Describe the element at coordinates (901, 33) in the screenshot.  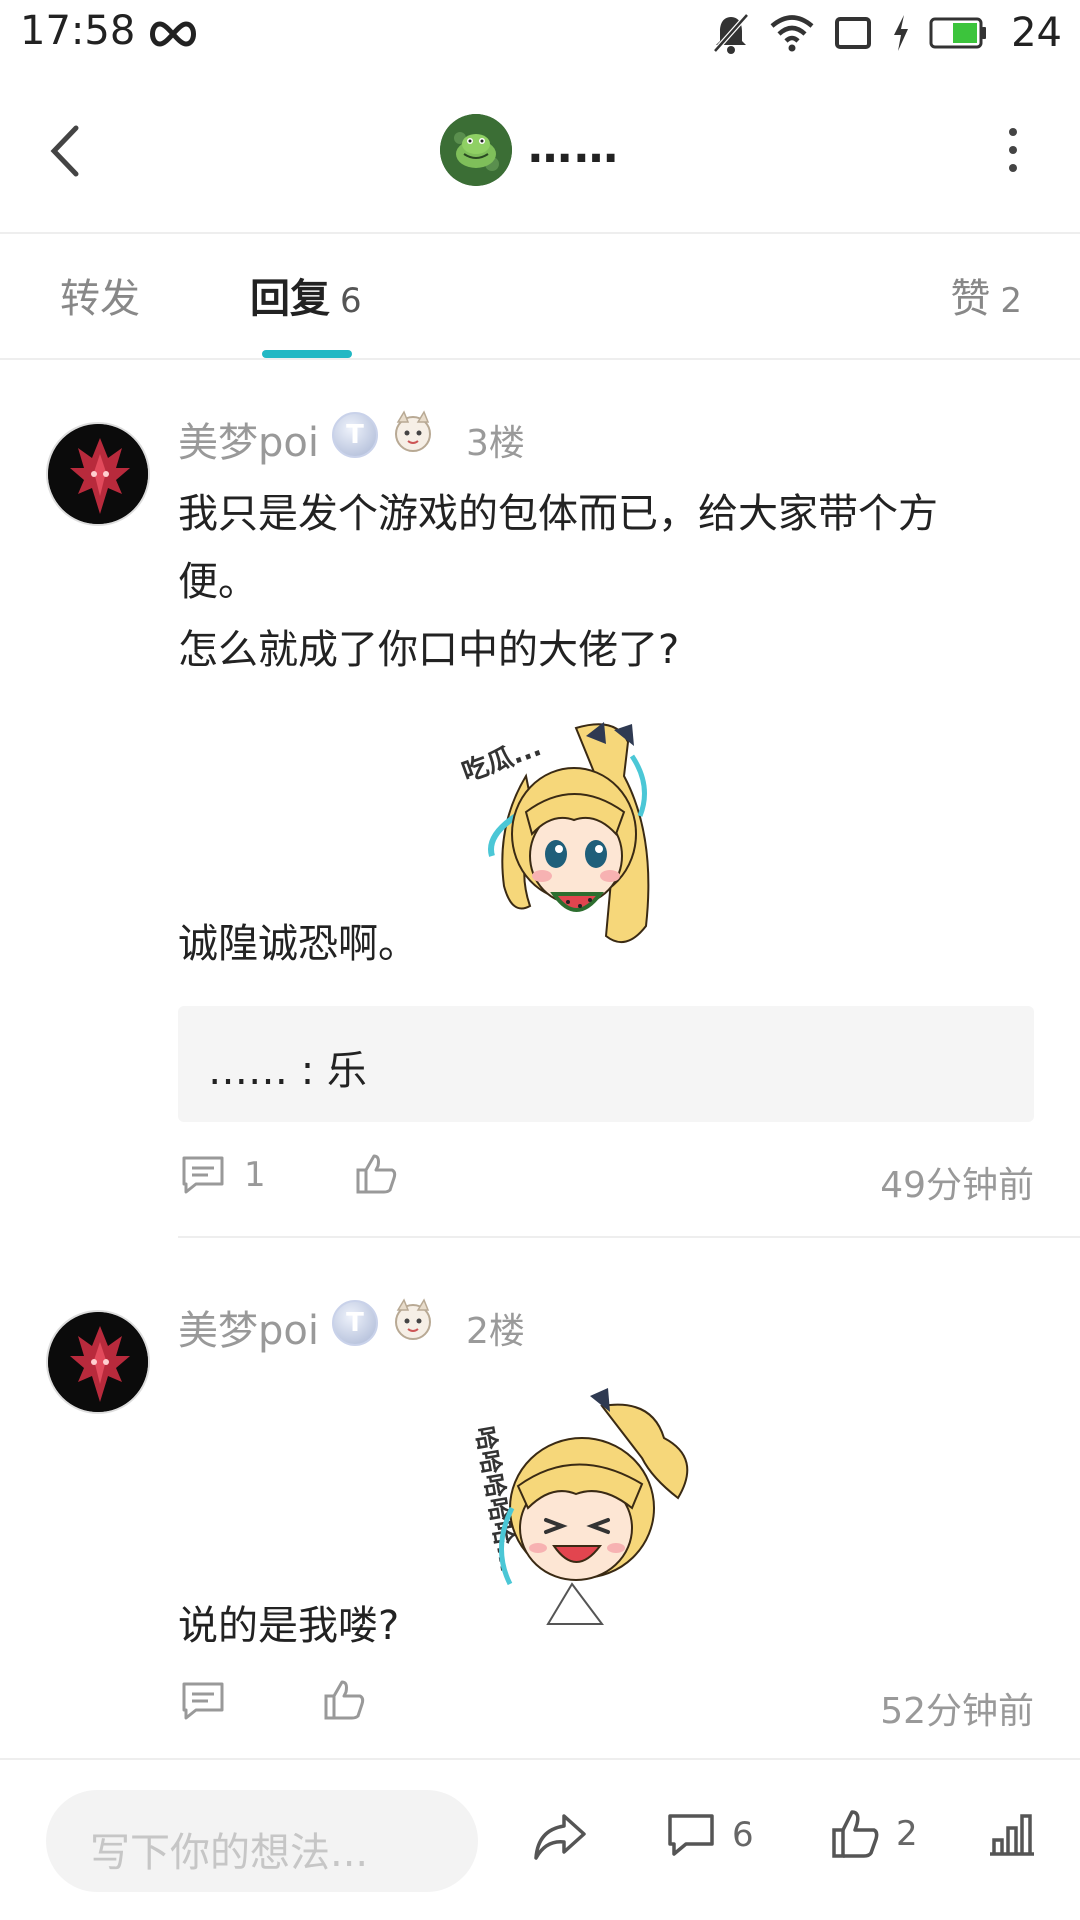
I see `charging-icon` at that location.